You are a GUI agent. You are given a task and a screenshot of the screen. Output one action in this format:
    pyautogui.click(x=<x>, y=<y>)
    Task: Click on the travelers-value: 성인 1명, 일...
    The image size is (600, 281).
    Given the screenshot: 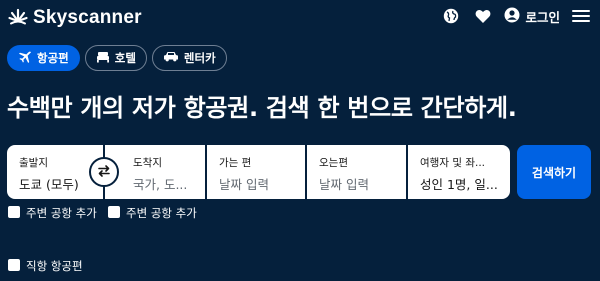 What is the action you would take?
    pyautogui.click(x=459, y=184)
    